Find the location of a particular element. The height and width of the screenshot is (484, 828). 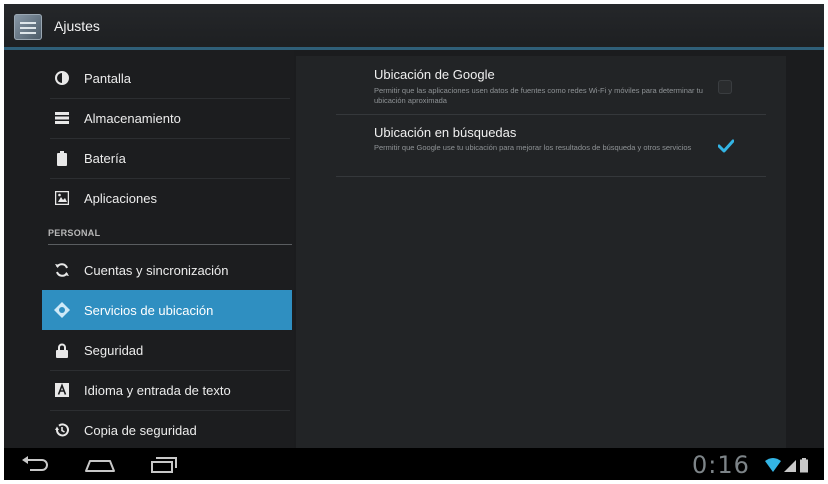

status-clock: 0:16 is located at coordinates (721, 465).